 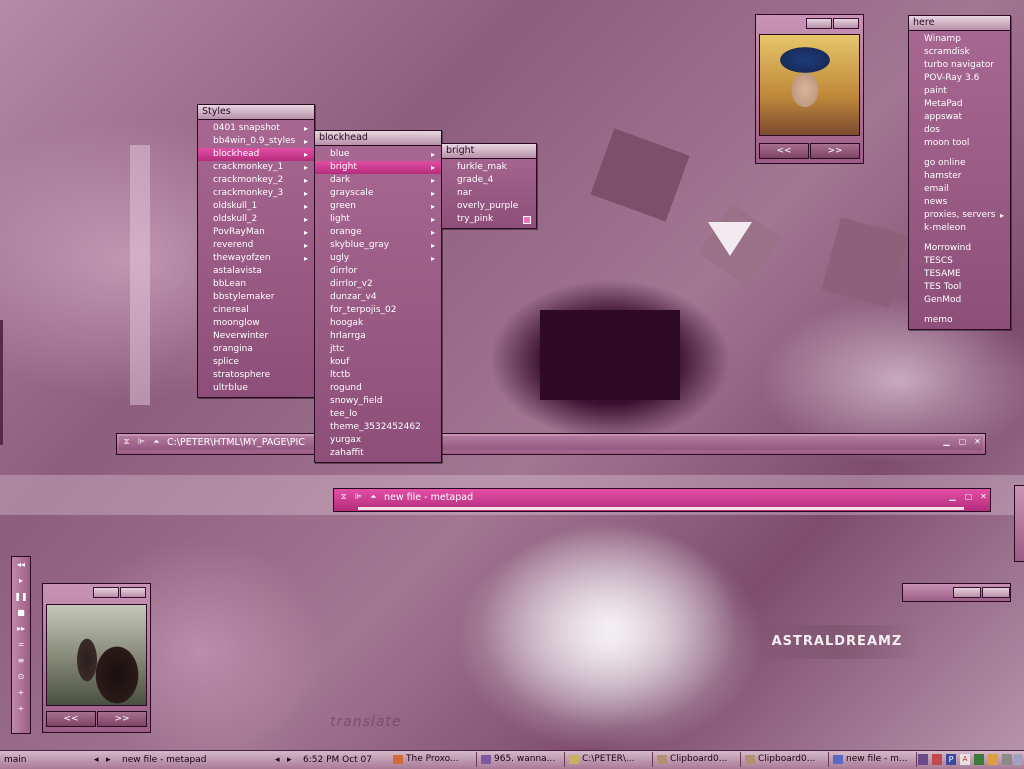 I want to click on shuffle-icon: ≍, so click(x=21, y=645).